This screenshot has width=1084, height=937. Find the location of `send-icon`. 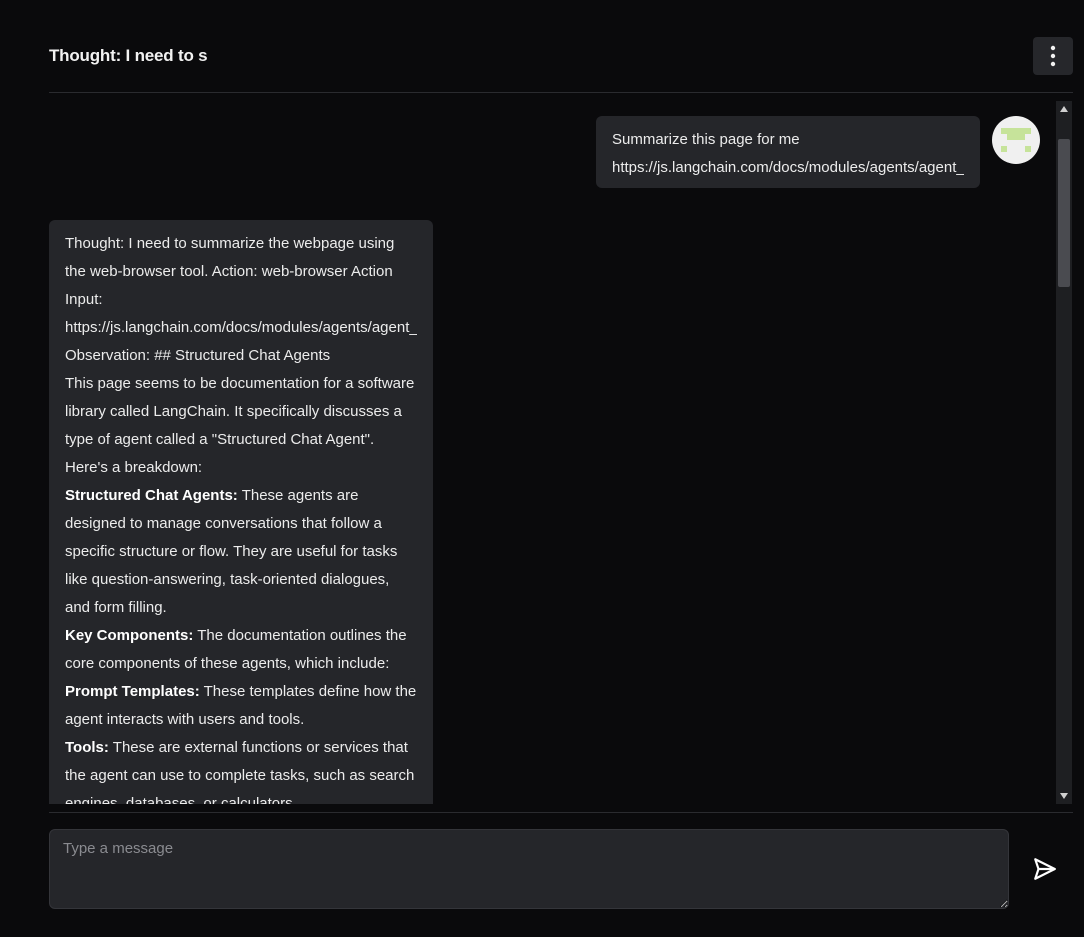

send-icon is located at coordinates (1045, 869).